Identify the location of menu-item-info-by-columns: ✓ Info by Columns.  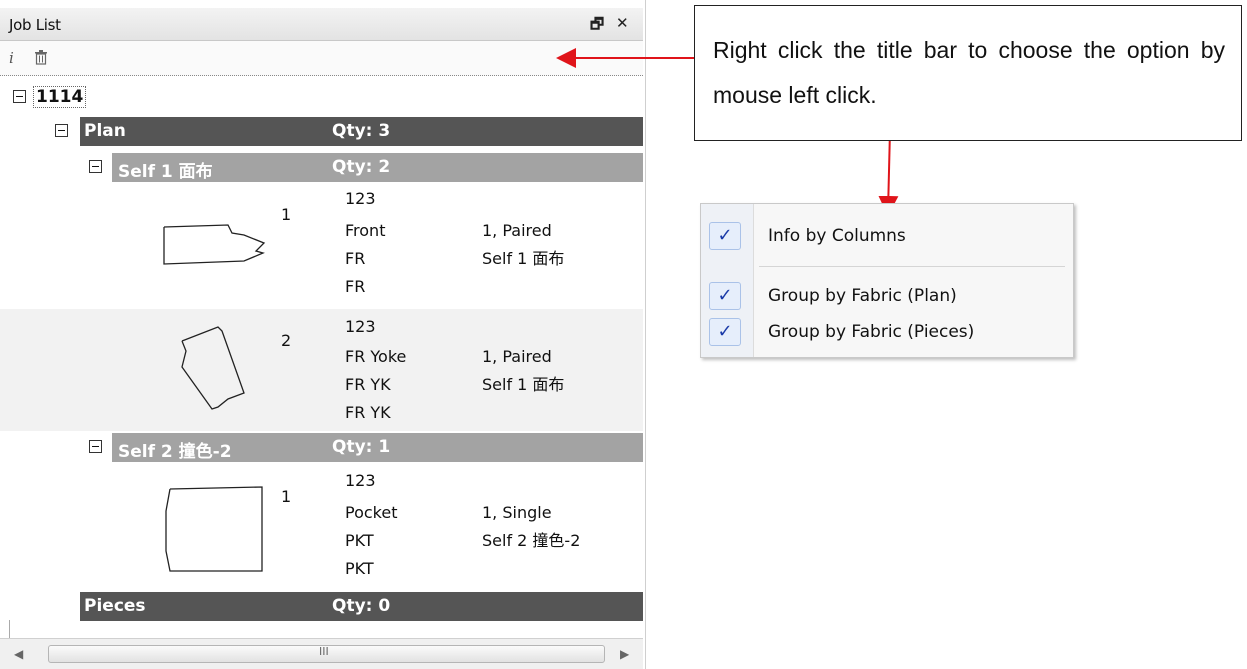
(887, 235).